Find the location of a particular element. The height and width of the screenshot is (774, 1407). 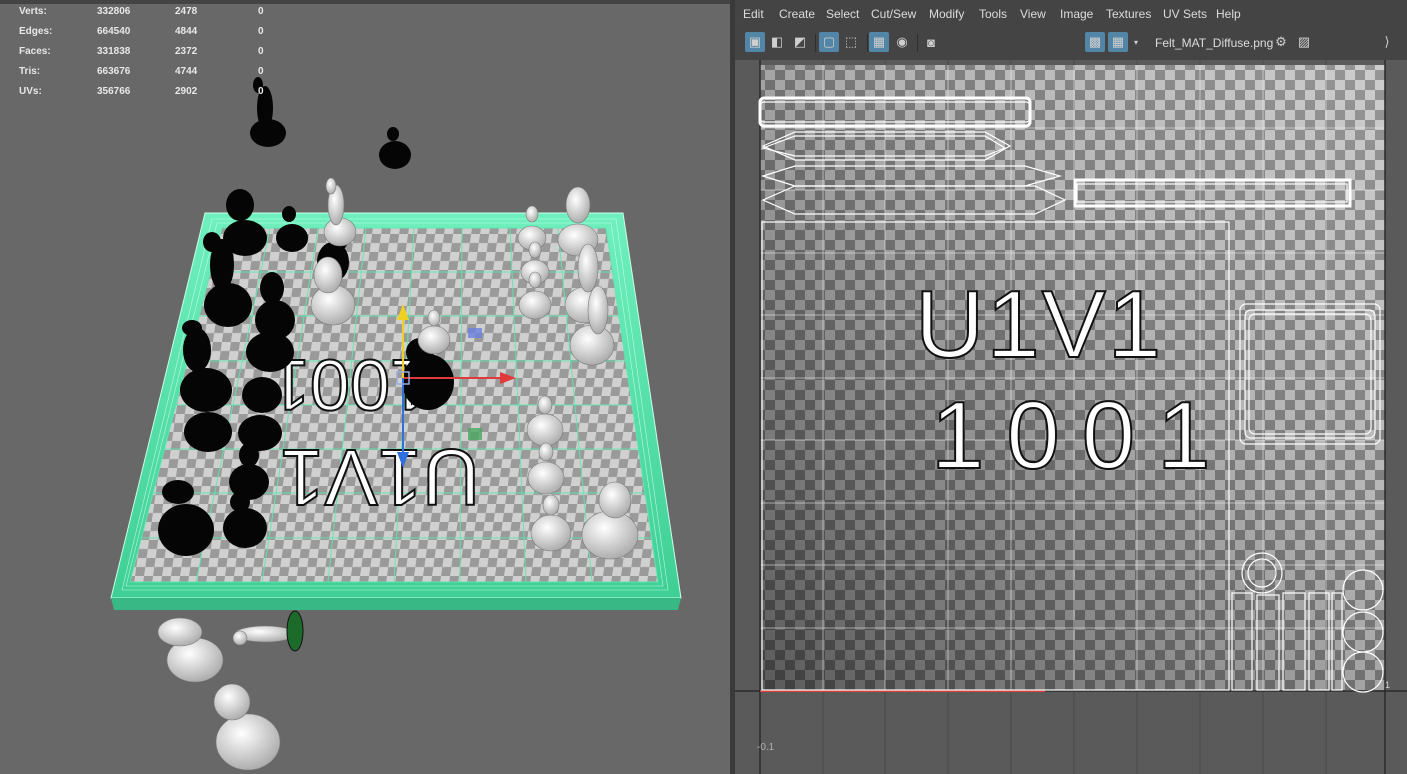

menu-select: Select is located at coordinates (842, 14).